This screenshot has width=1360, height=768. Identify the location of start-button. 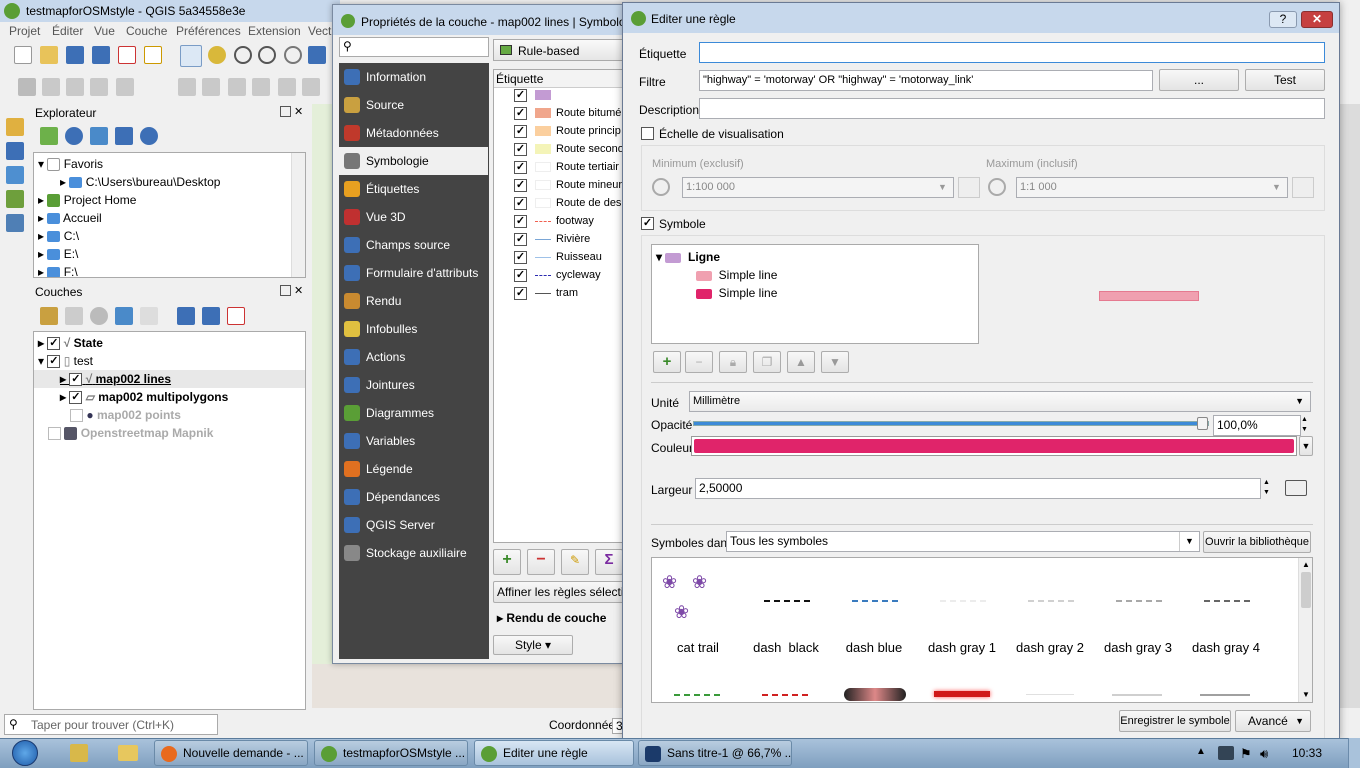
(25, 753).